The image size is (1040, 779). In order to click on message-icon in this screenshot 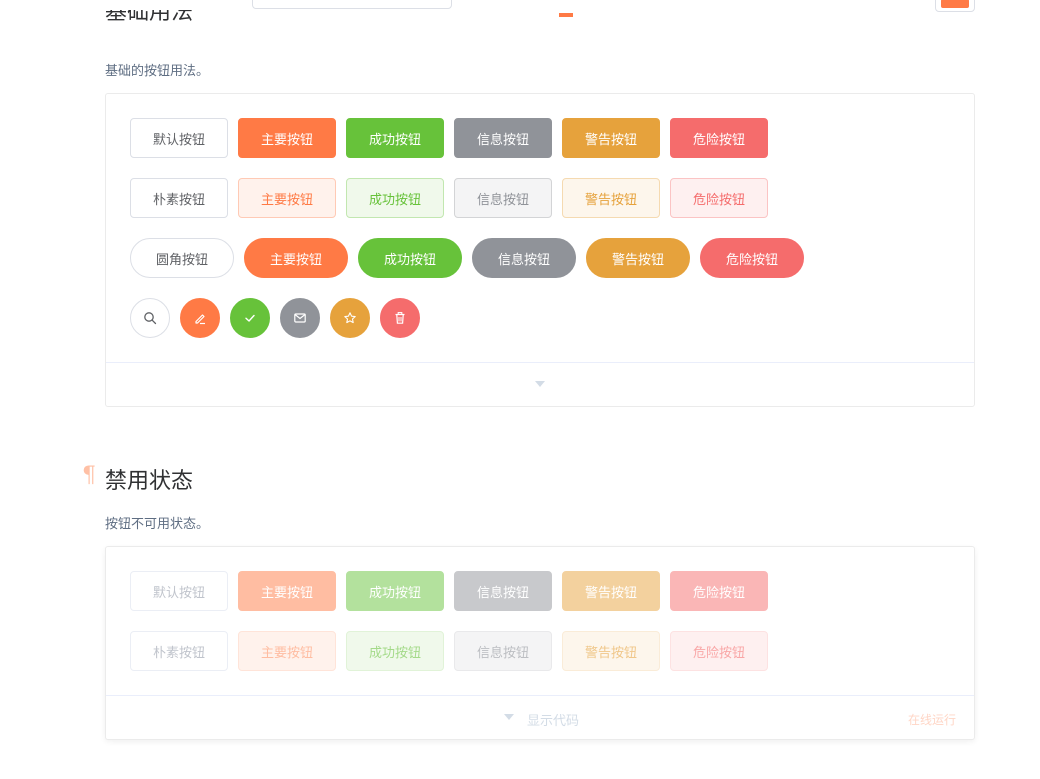, I will do `click(300, 318)`.